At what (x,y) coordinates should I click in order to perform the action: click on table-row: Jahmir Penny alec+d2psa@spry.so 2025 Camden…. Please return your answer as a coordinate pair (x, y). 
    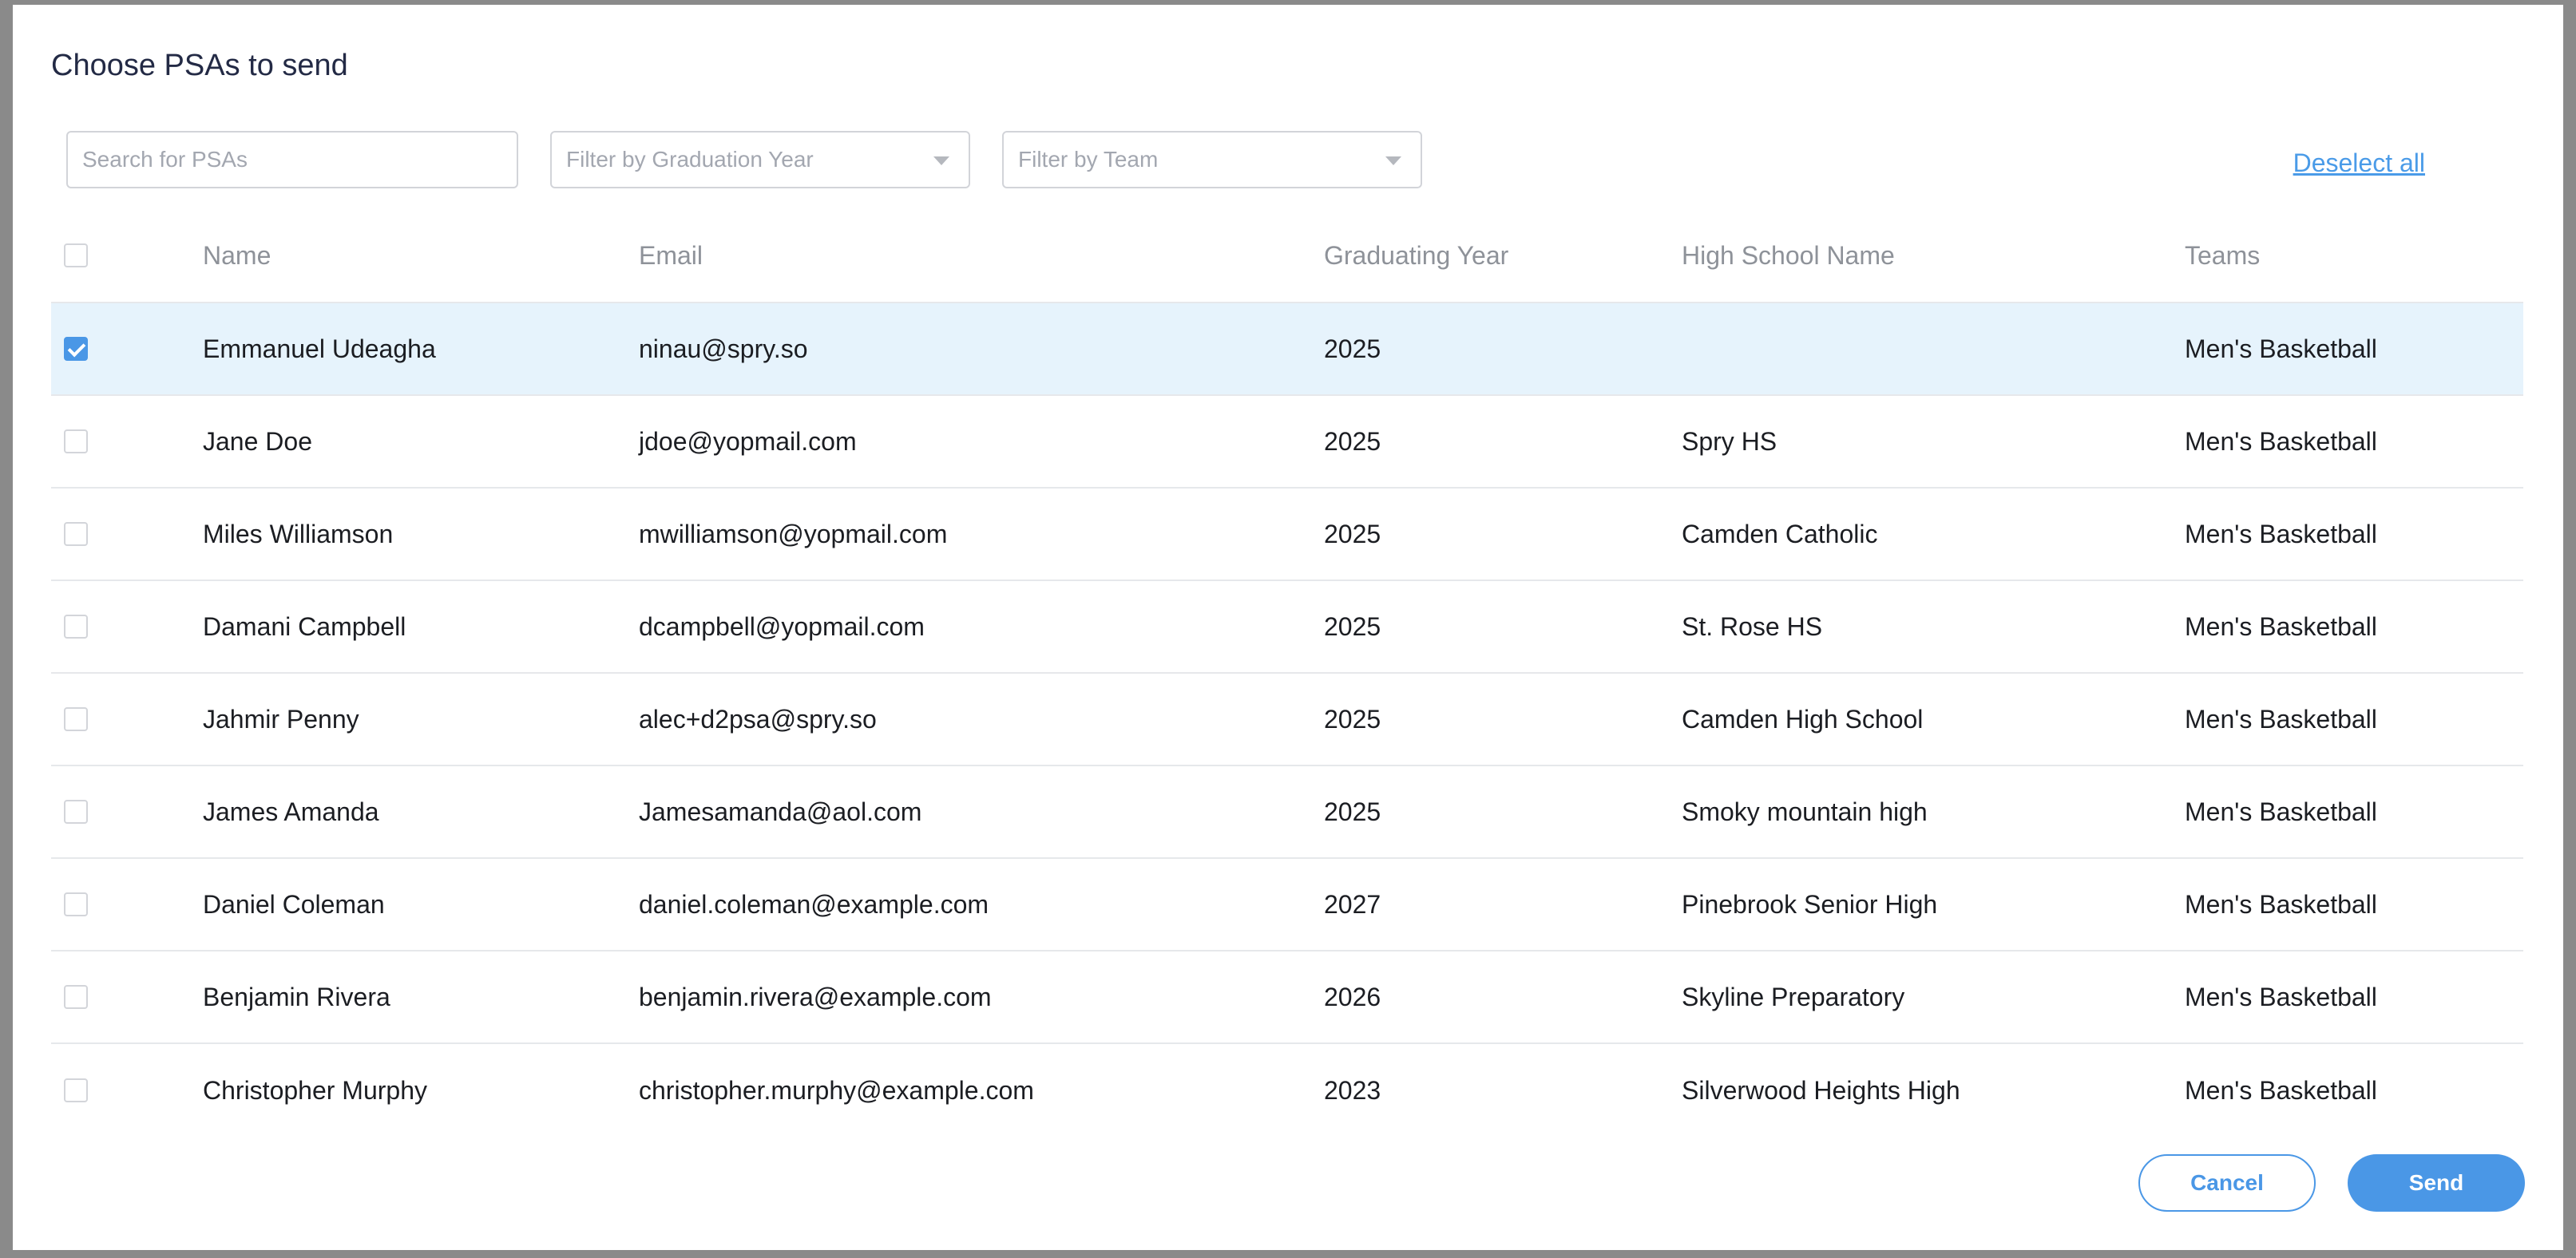
    Looking at the image, I should click on (1287, 720).